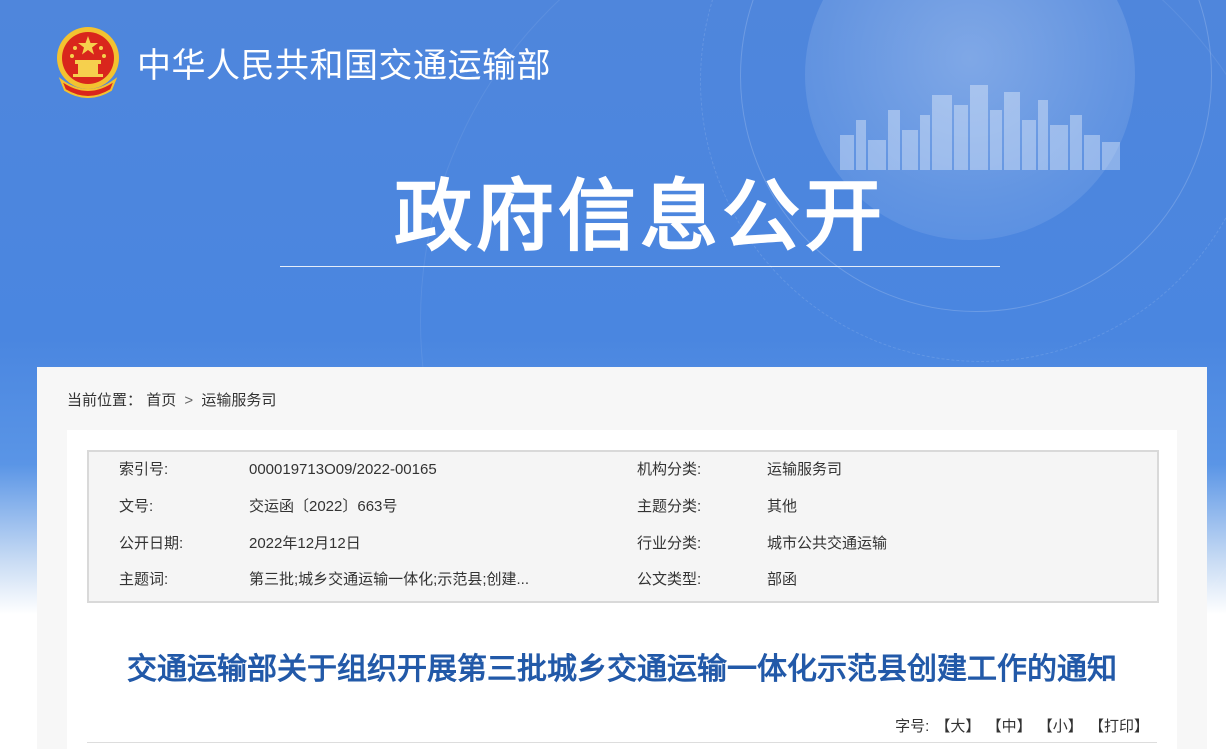 This screenshot has width=1226, height=749. I want to click on breadcrumb: 当前位置： 首页 > 运输服务司, so click(171, 399).